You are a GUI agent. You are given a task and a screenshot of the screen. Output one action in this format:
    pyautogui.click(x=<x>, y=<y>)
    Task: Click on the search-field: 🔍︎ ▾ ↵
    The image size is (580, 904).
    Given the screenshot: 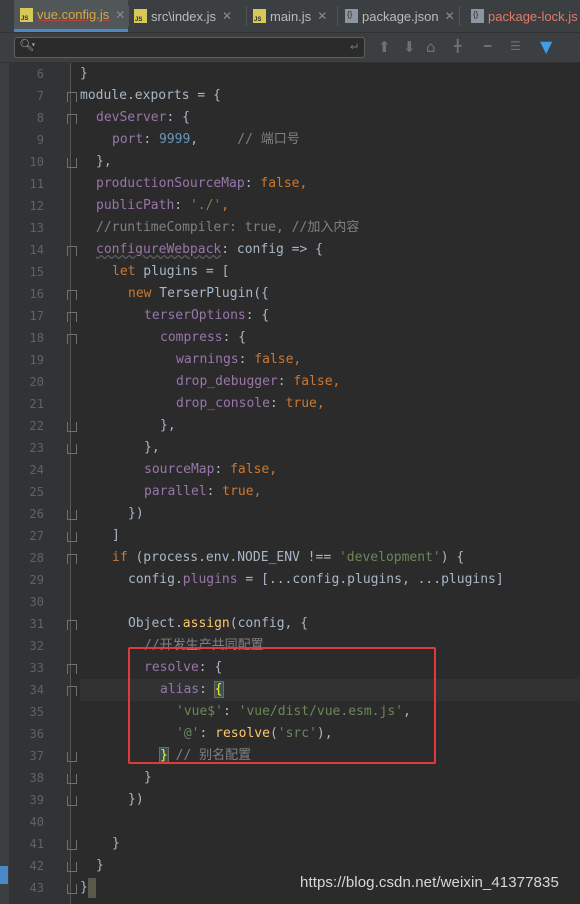 What is the action you would take?
    pyautogui.click(x=189, y=47)
    